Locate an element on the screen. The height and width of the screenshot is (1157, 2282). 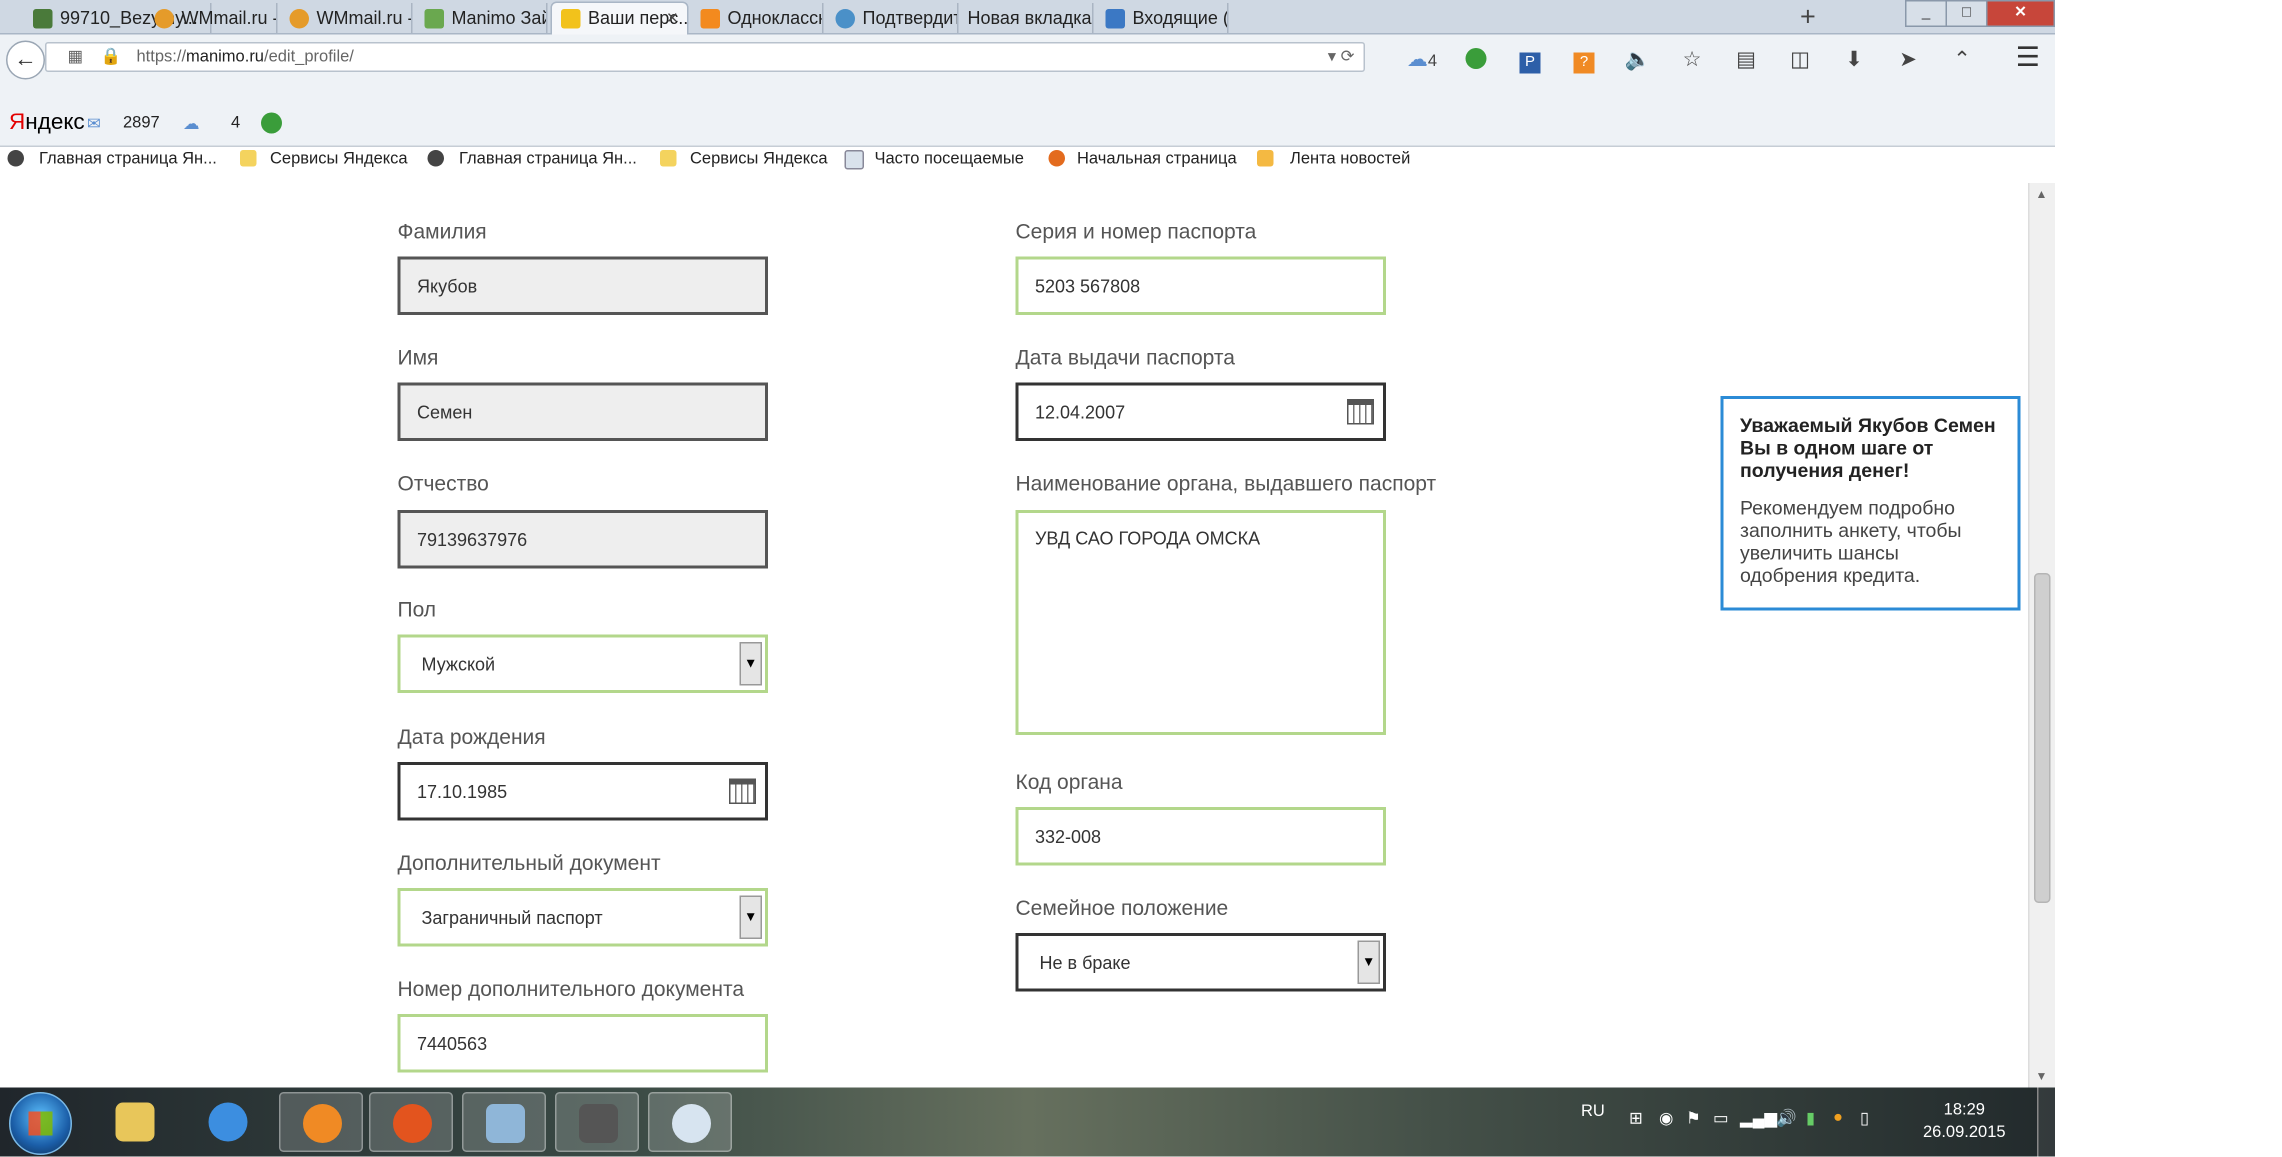
bookmark-start-page: Начальная страница is located at coordinates (1157, 159).